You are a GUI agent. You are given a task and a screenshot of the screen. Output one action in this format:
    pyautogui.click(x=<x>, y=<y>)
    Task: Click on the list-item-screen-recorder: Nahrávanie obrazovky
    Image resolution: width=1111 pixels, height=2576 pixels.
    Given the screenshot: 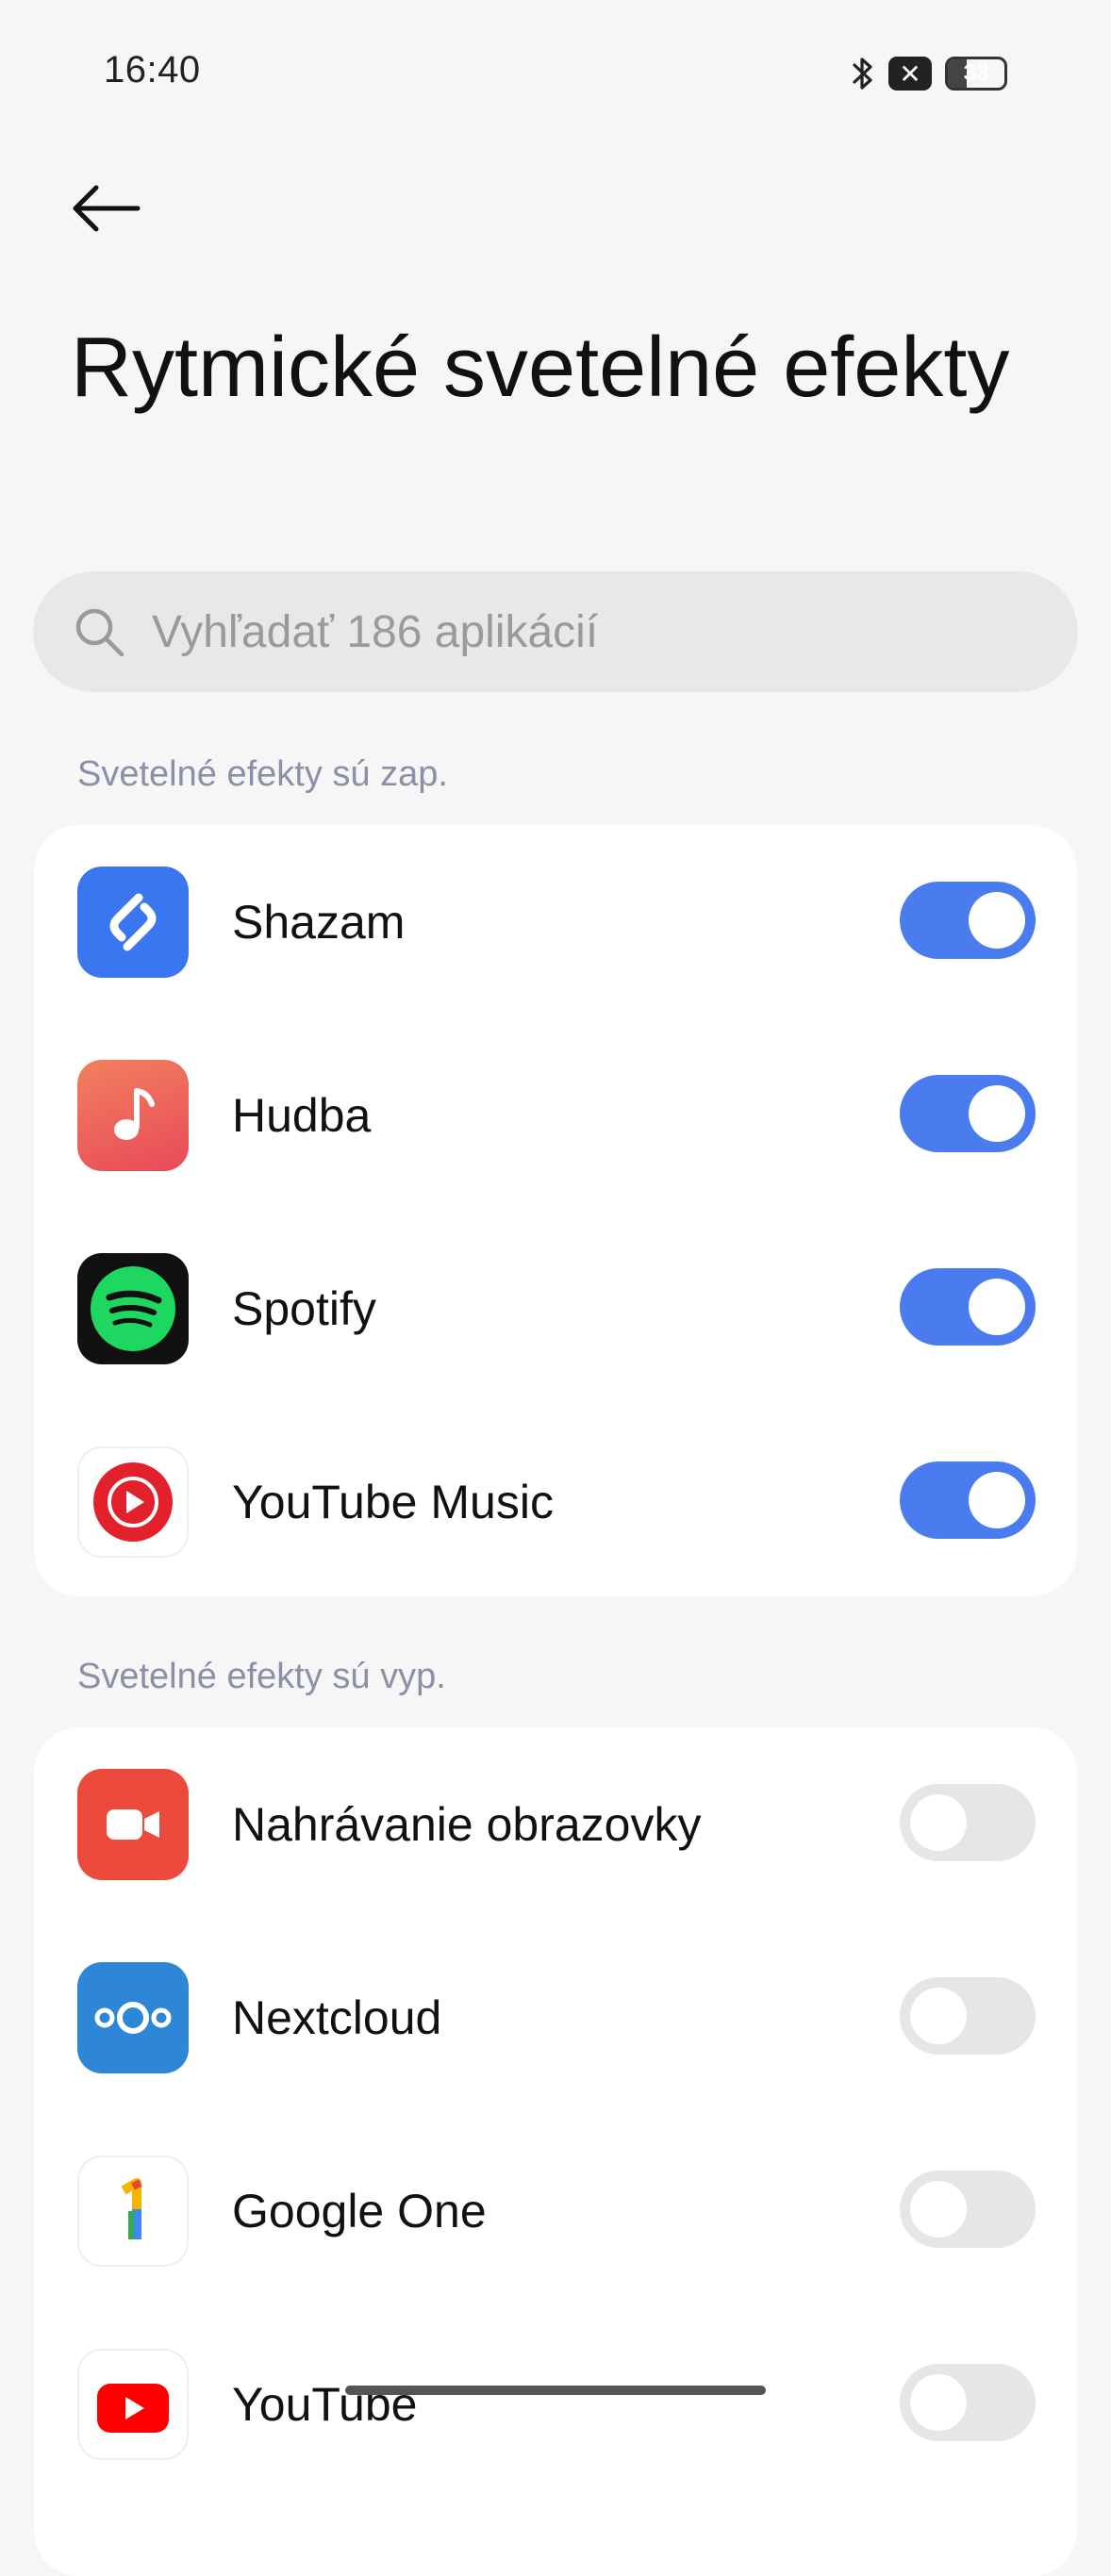 What is the action you would take?
    pyautogui.click(x=555, y=1824)
    